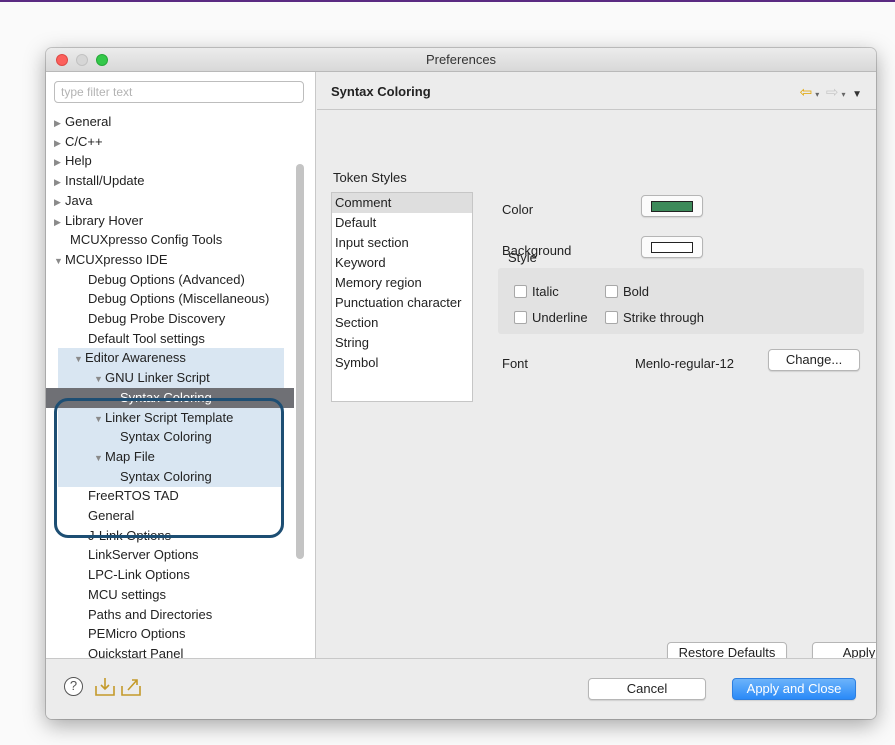 Image resolution: width=895 pixels, height=745 pixels. What do you see at coordinates (156, 319) in the screenshot?
I see `tree-item: Debug Probe Discovery` at bounding box center [156, 319].